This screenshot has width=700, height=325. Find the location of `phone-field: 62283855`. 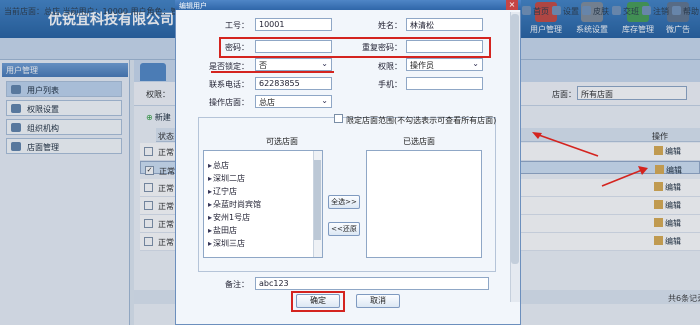

phone-field: 62283855 is located at coordinates (293, 83).